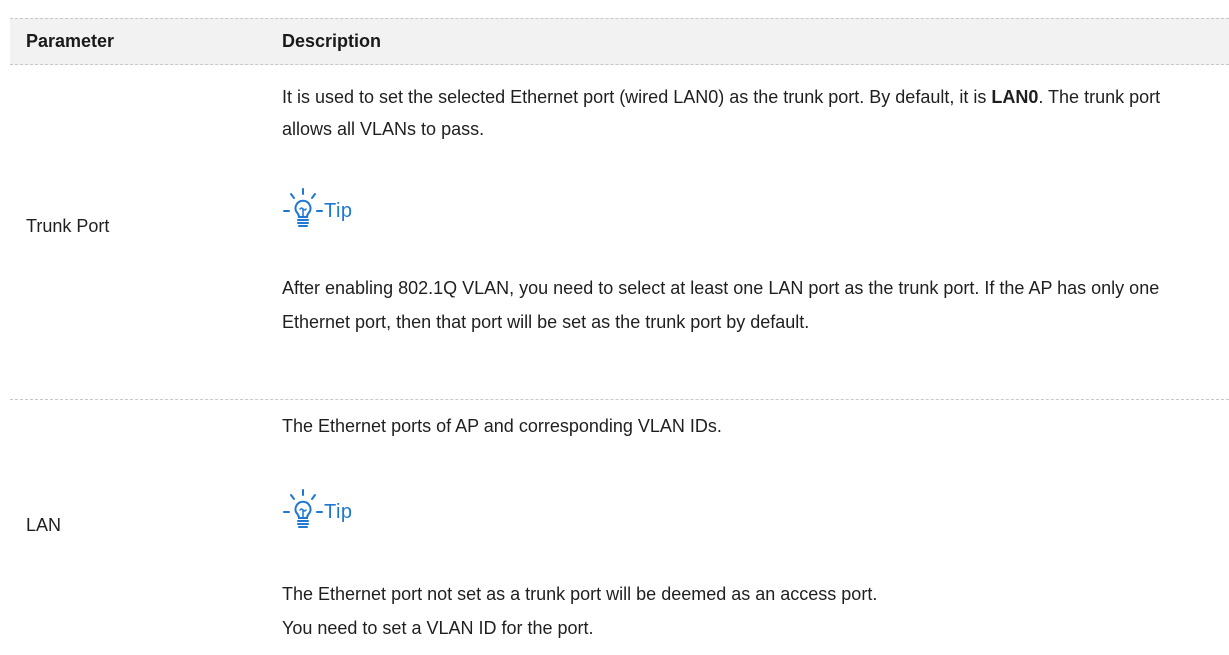  What do you see at coordinates (68, 226) in the screenshot?
I see `parameter-name: Trunk Port` at bounding box center [68, 226].